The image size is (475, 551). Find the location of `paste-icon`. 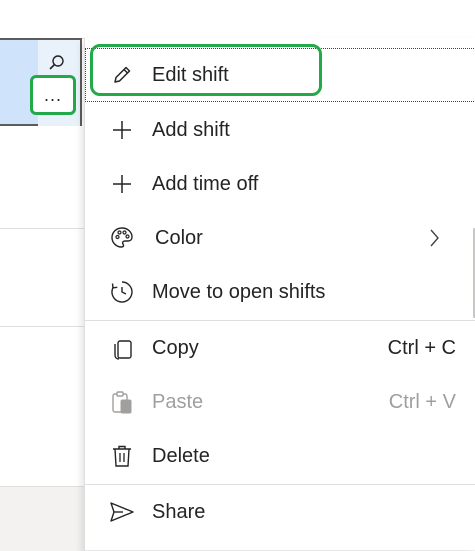

paste-icon is located at coordinates (122, 402).